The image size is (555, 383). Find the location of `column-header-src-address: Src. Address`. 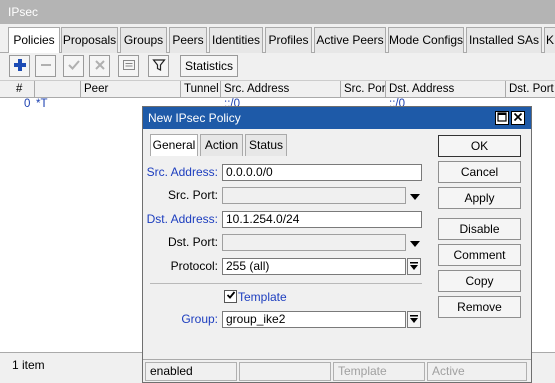

column-header-src-address: Src. Address is located at coordinates (281, 89).